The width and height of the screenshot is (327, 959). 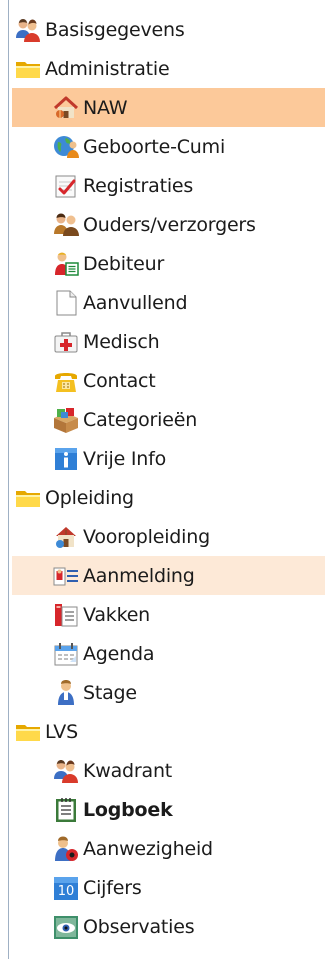 What do you see at coordinates (124, 263) in the screenshot?
I see `tree-item-label: Debiteur` at bounding box center [124, 263].